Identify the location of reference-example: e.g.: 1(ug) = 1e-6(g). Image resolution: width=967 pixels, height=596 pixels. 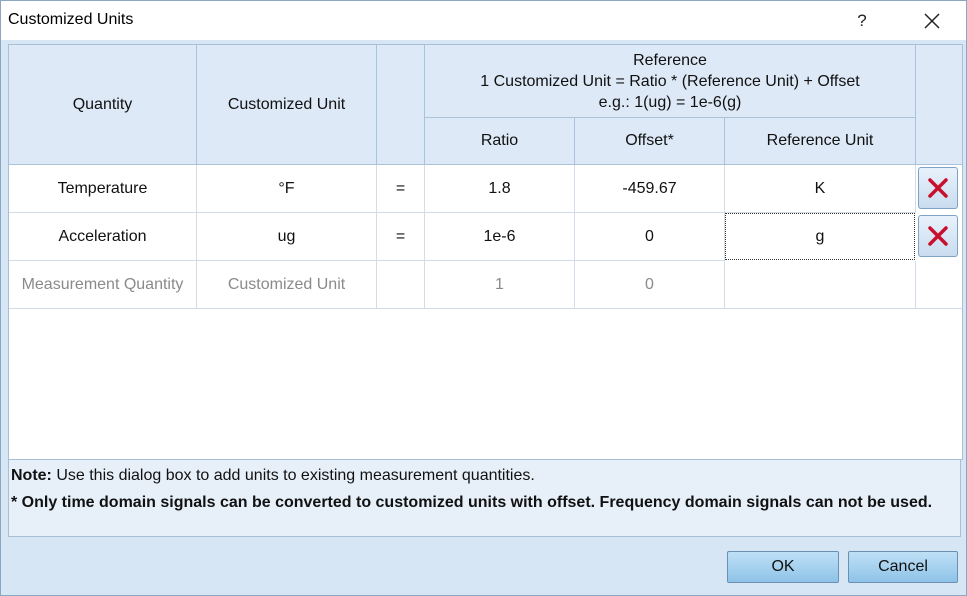
(670, 102).